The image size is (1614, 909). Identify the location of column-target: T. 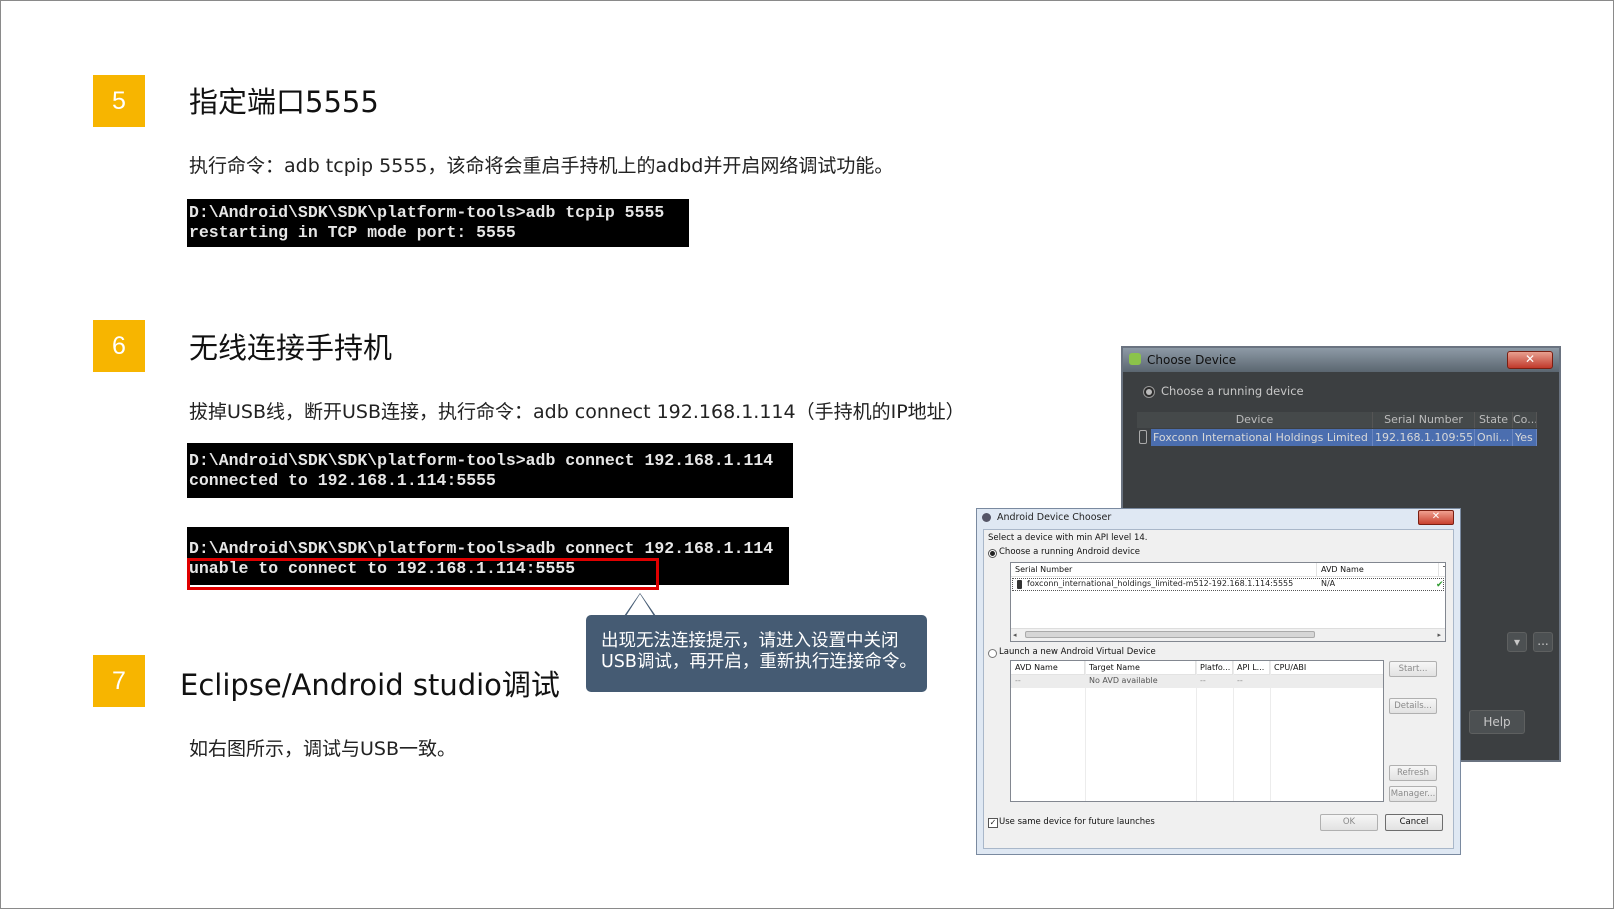
(1442, 570).